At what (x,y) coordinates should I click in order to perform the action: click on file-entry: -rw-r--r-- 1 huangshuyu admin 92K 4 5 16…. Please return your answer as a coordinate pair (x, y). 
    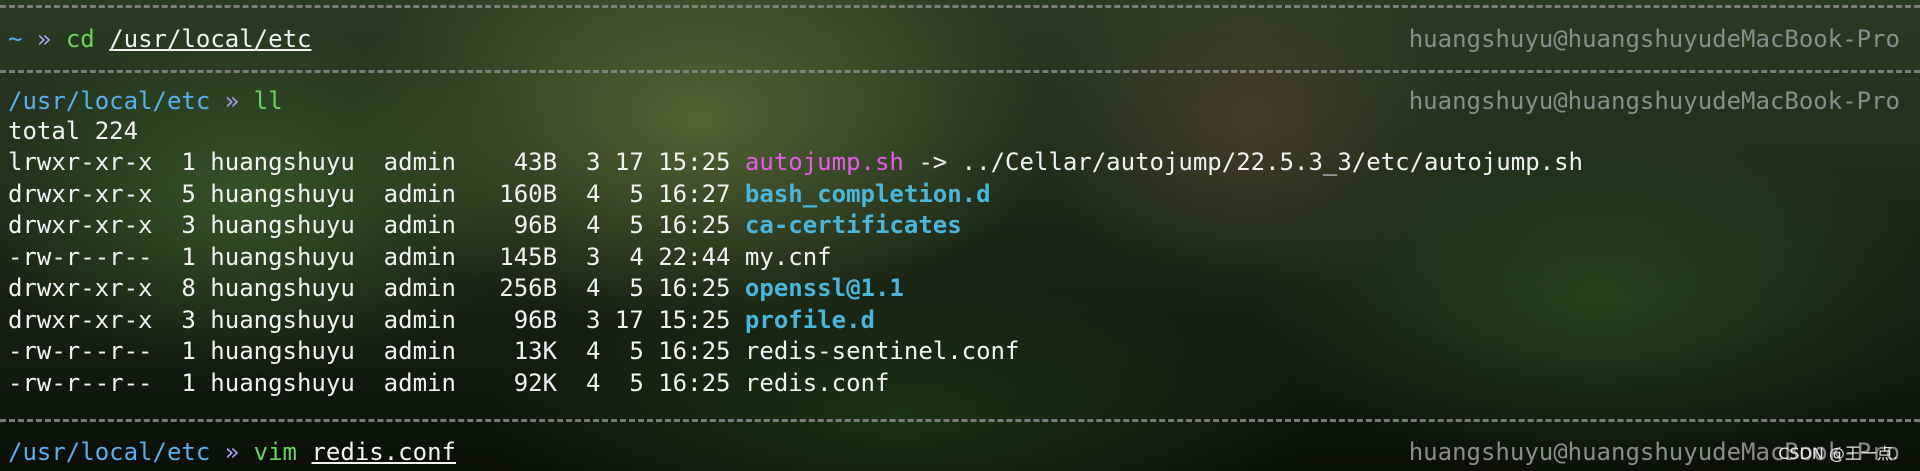
    Looking at the image, I should click on (448, 383).